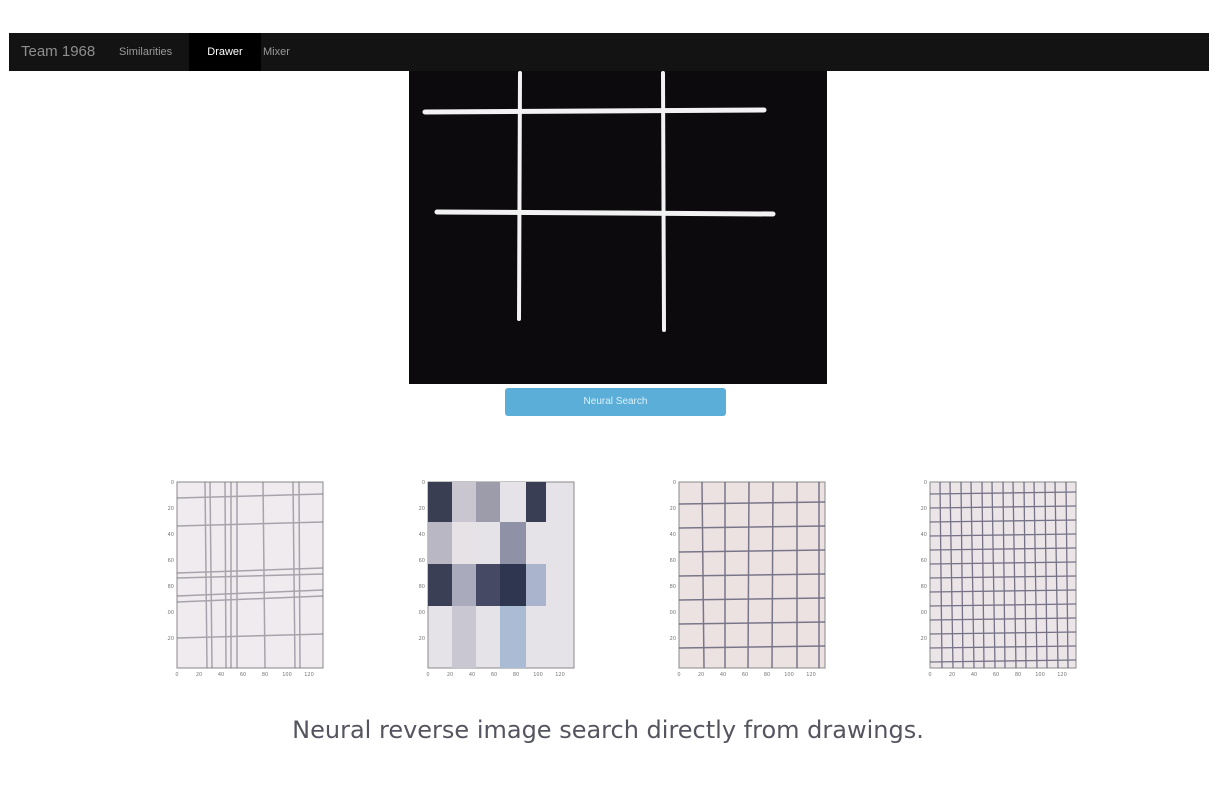  Describe the element at coordinates (618, 227) in the screenshot. I see `drawing-canvas` at that location.